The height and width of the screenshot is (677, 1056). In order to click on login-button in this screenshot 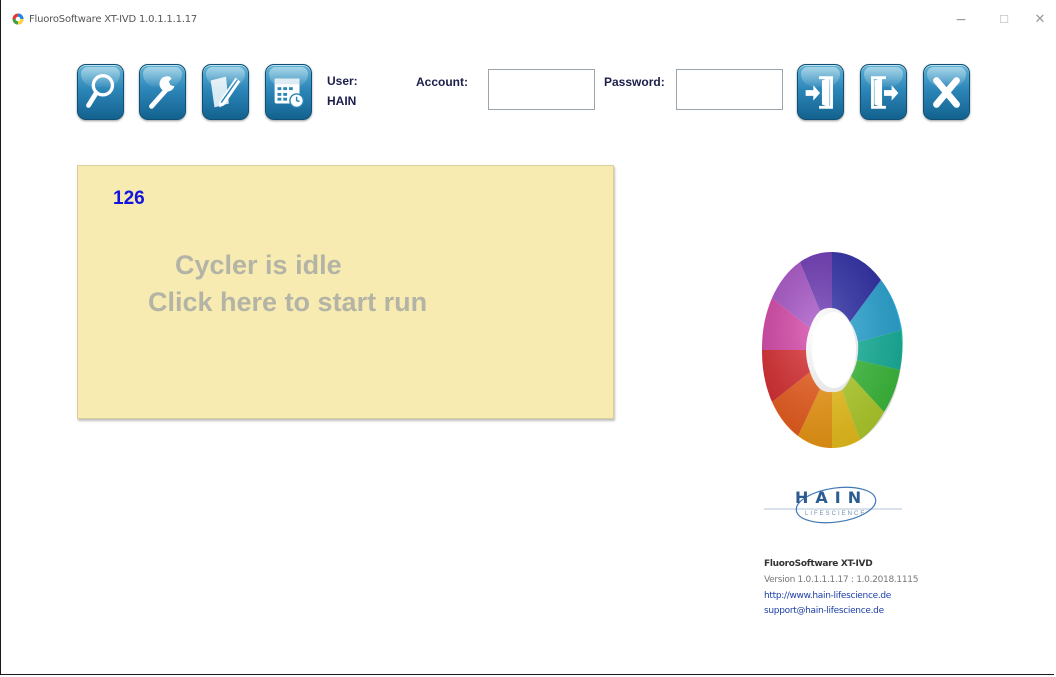, I will do `click(820, 92)`.